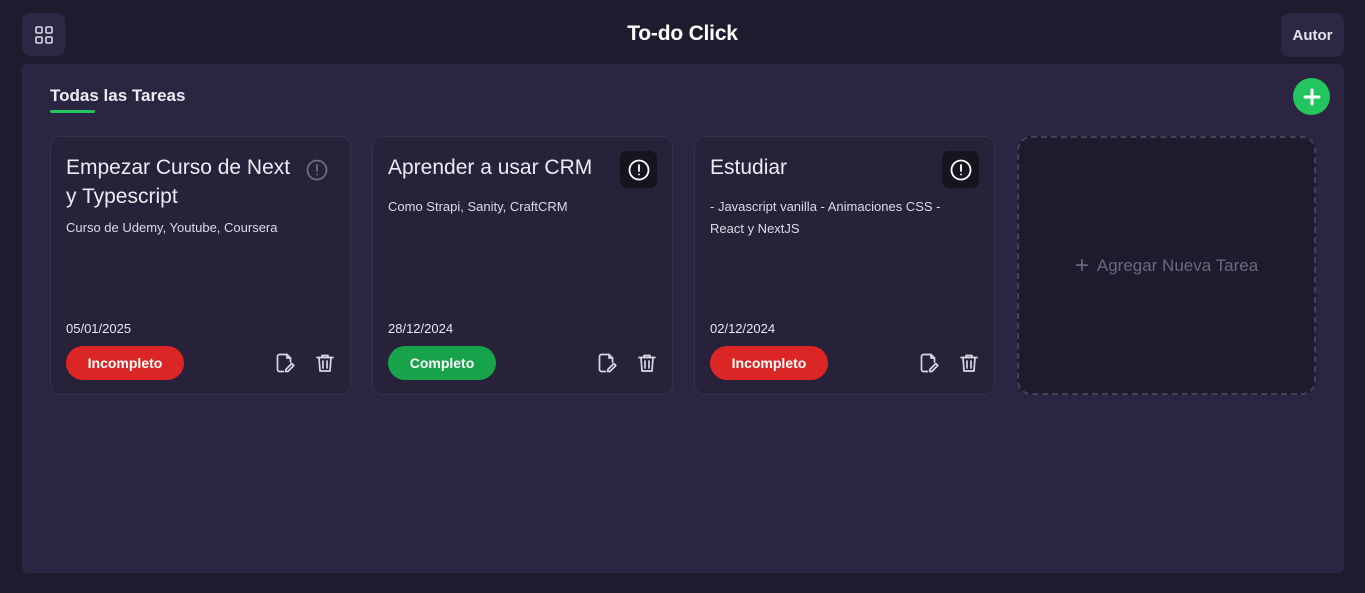 The image size is (1365, 593). What do you see at coordinates (172, 227) in the screenshot?
I see `task-description: Curso de Udemy, Youtube, Coursera` at bounding box center [172, 227].